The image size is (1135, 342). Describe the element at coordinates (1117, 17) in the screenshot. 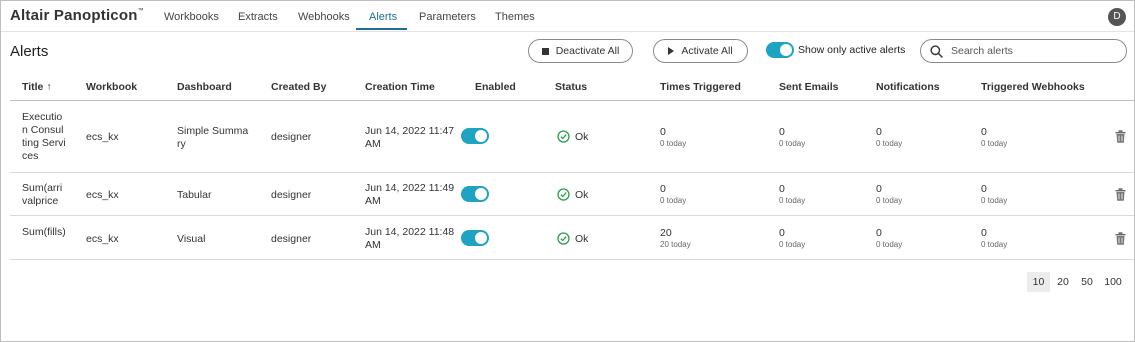

I see `user-avatar: D` at that location.